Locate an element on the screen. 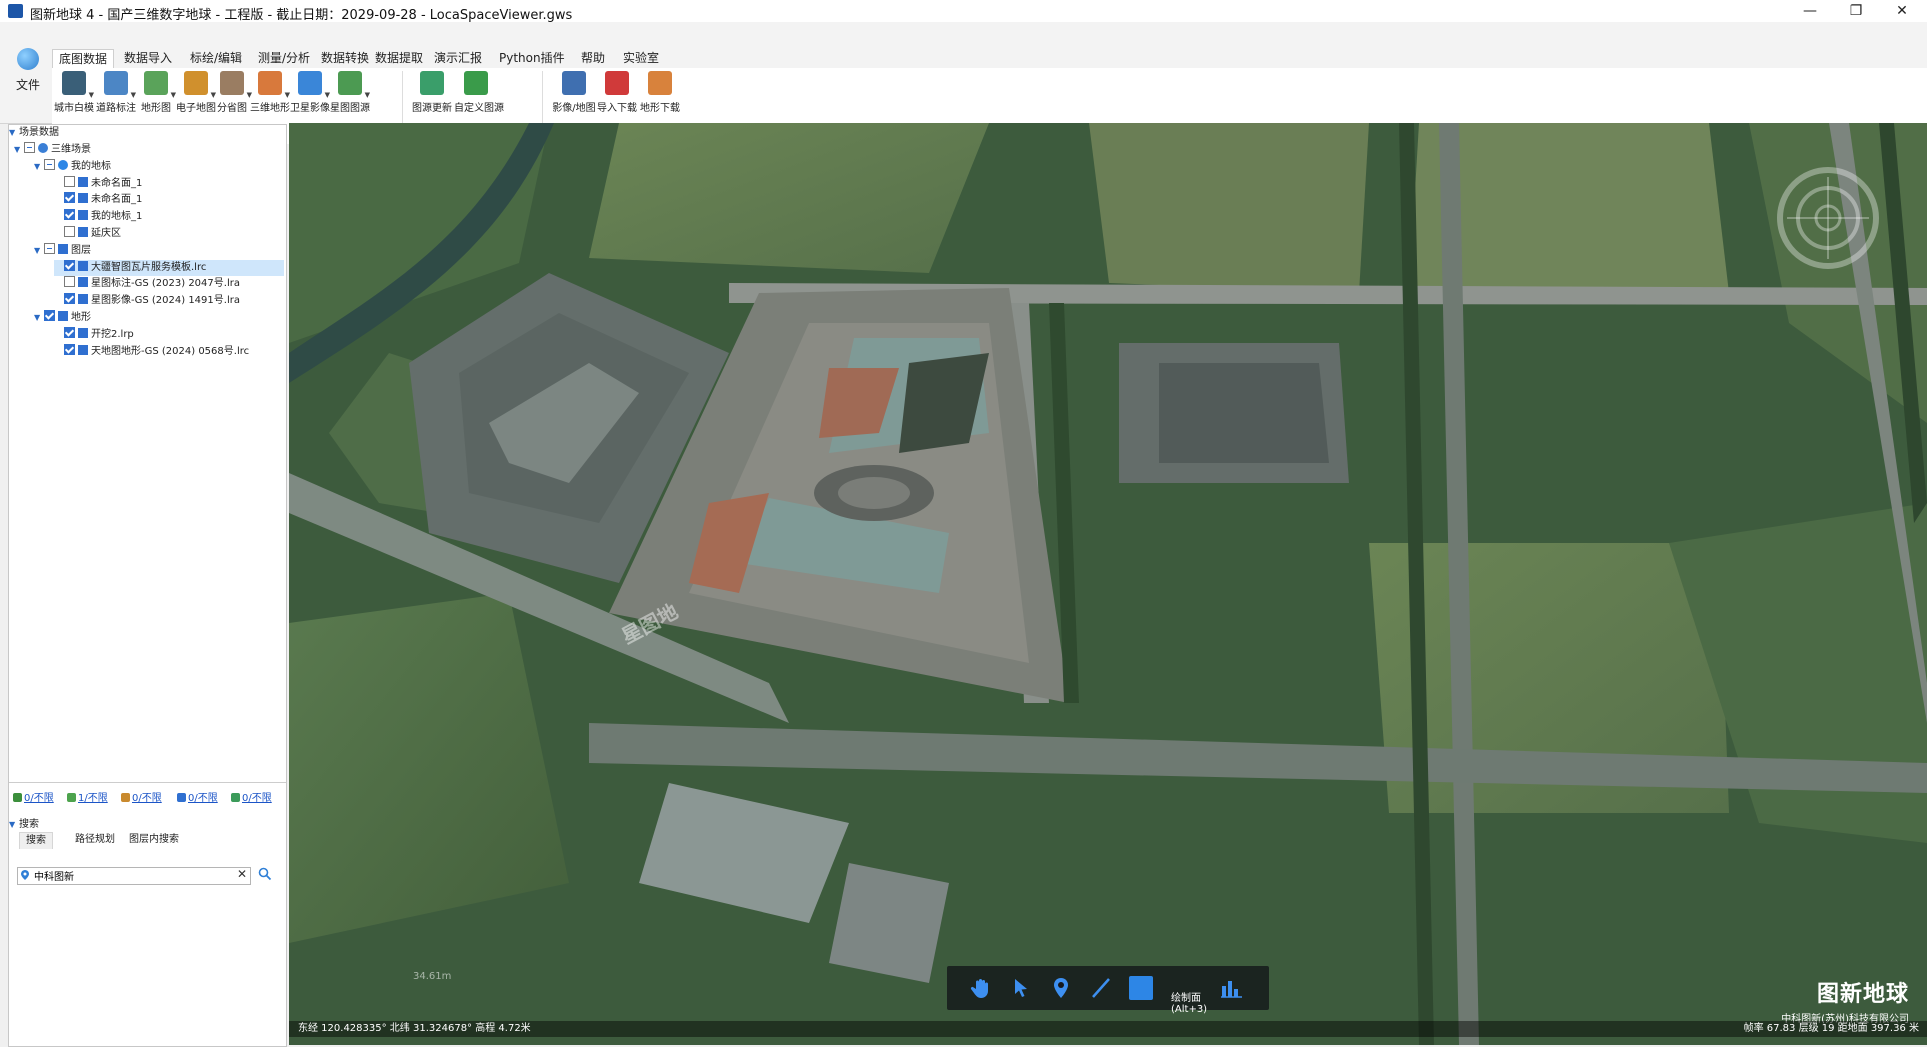 The width and height of the screenshot is (1927, 1047). tab-1: 数据导入 is located at coordinates (148, 58).